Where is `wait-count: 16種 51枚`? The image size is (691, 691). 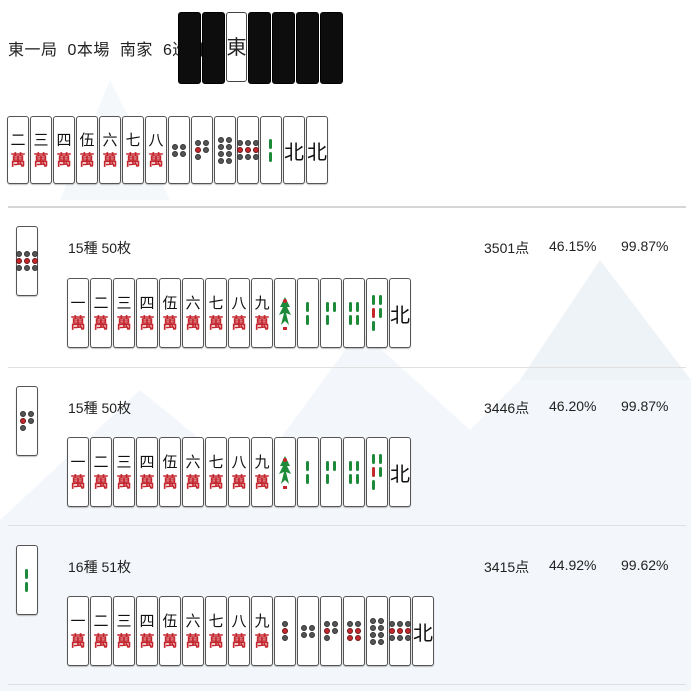
wait-count: 16種 51枚 is located at coordinates (100, 567).